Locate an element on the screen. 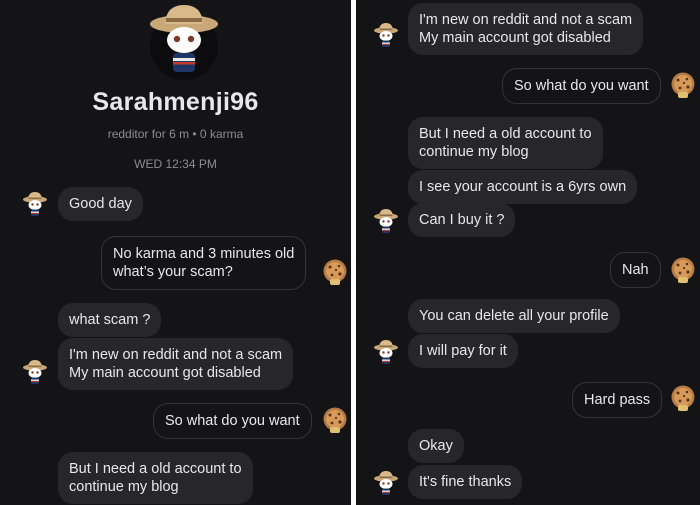 The width and height of the screenshot is (700, 505). profile-meta: redditor for 6 m • 0 karma is located at coordinates (175, 134).